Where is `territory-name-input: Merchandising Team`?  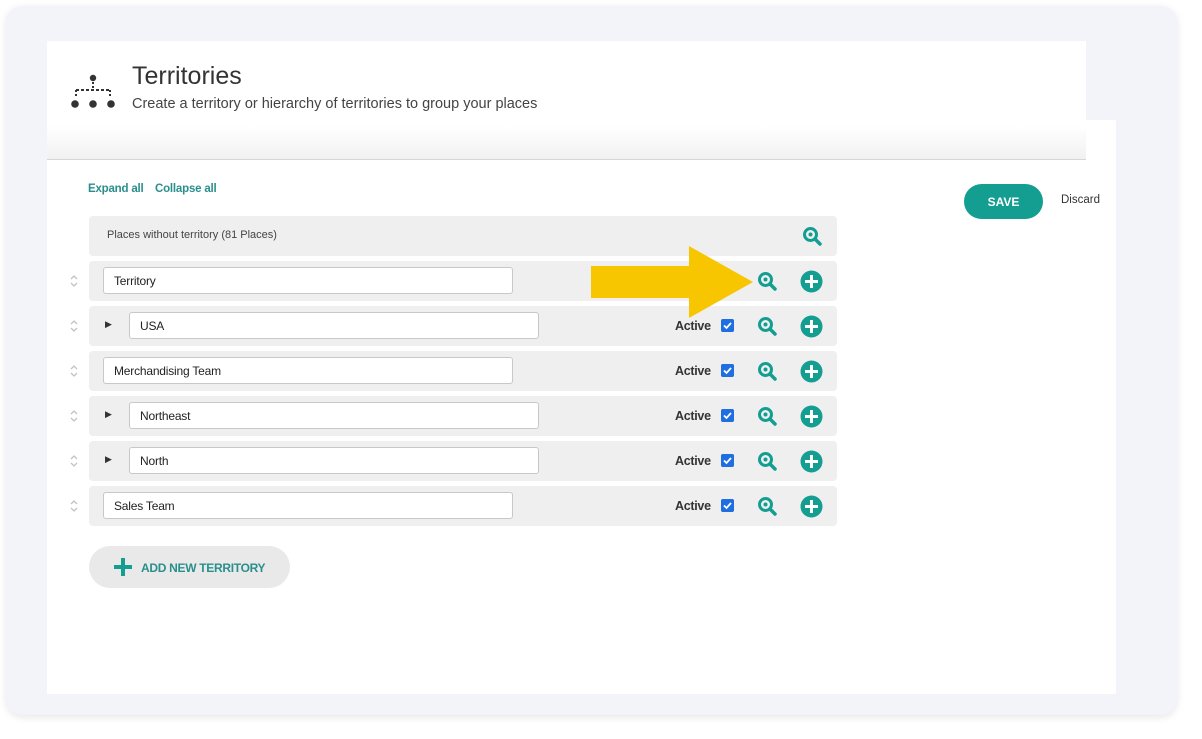
territory-name-input: Merchandising Team is located at coordinates (308, 370).